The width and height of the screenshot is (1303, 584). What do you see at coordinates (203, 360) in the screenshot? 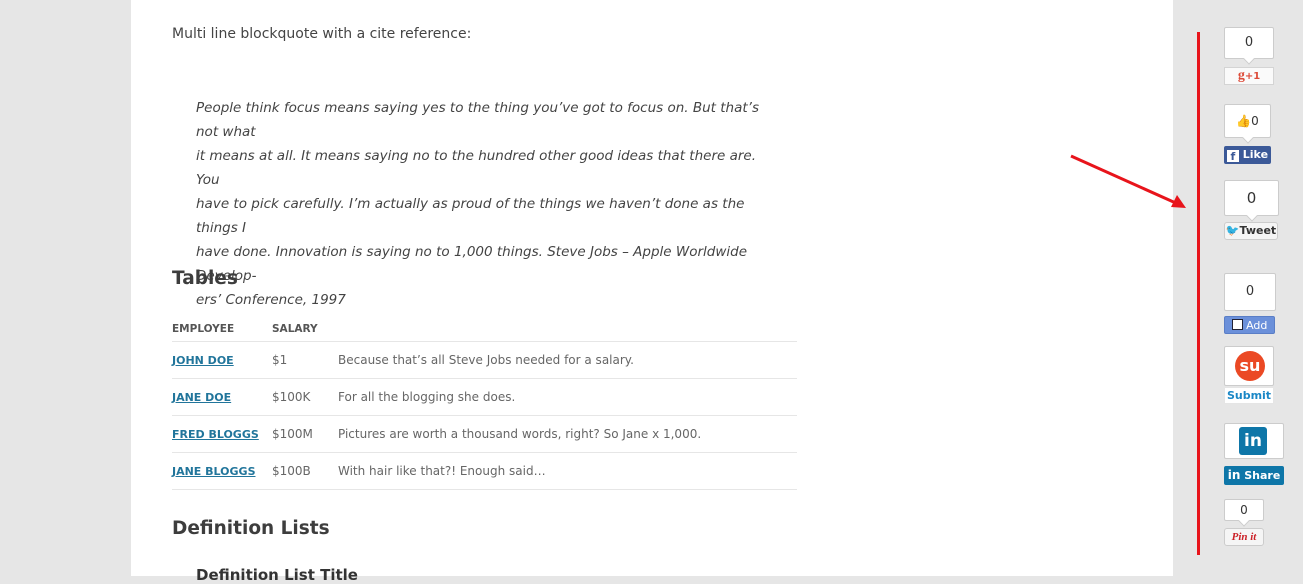
I see `employee-link: JOHN DOE` at bounding box center [203, 360].